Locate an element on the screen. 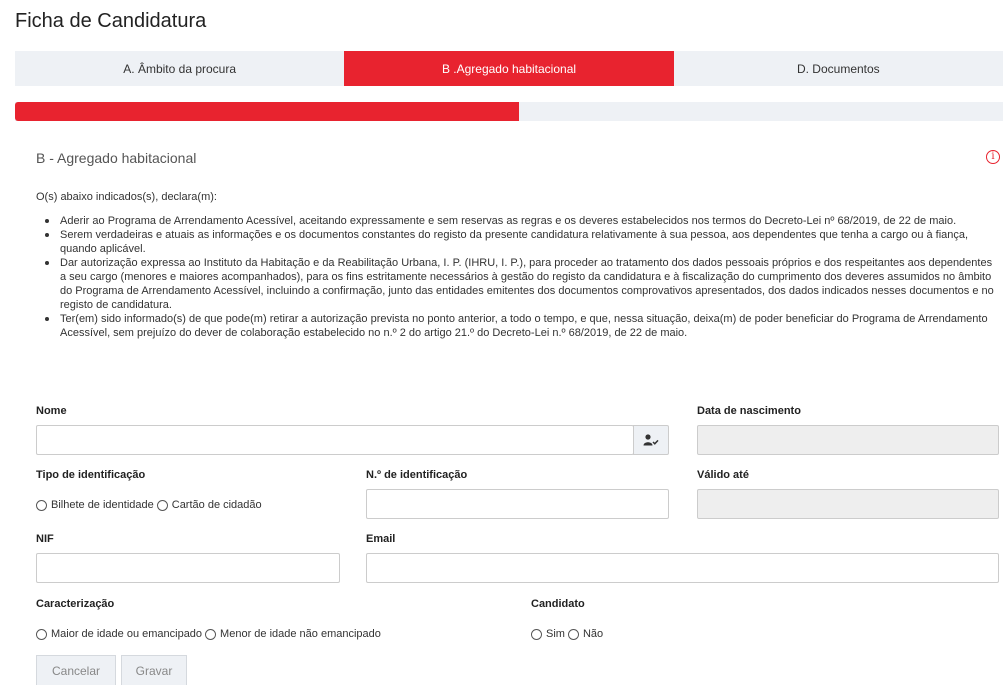  valido-ate-label: Válido até is located at coordinates (723, 475).